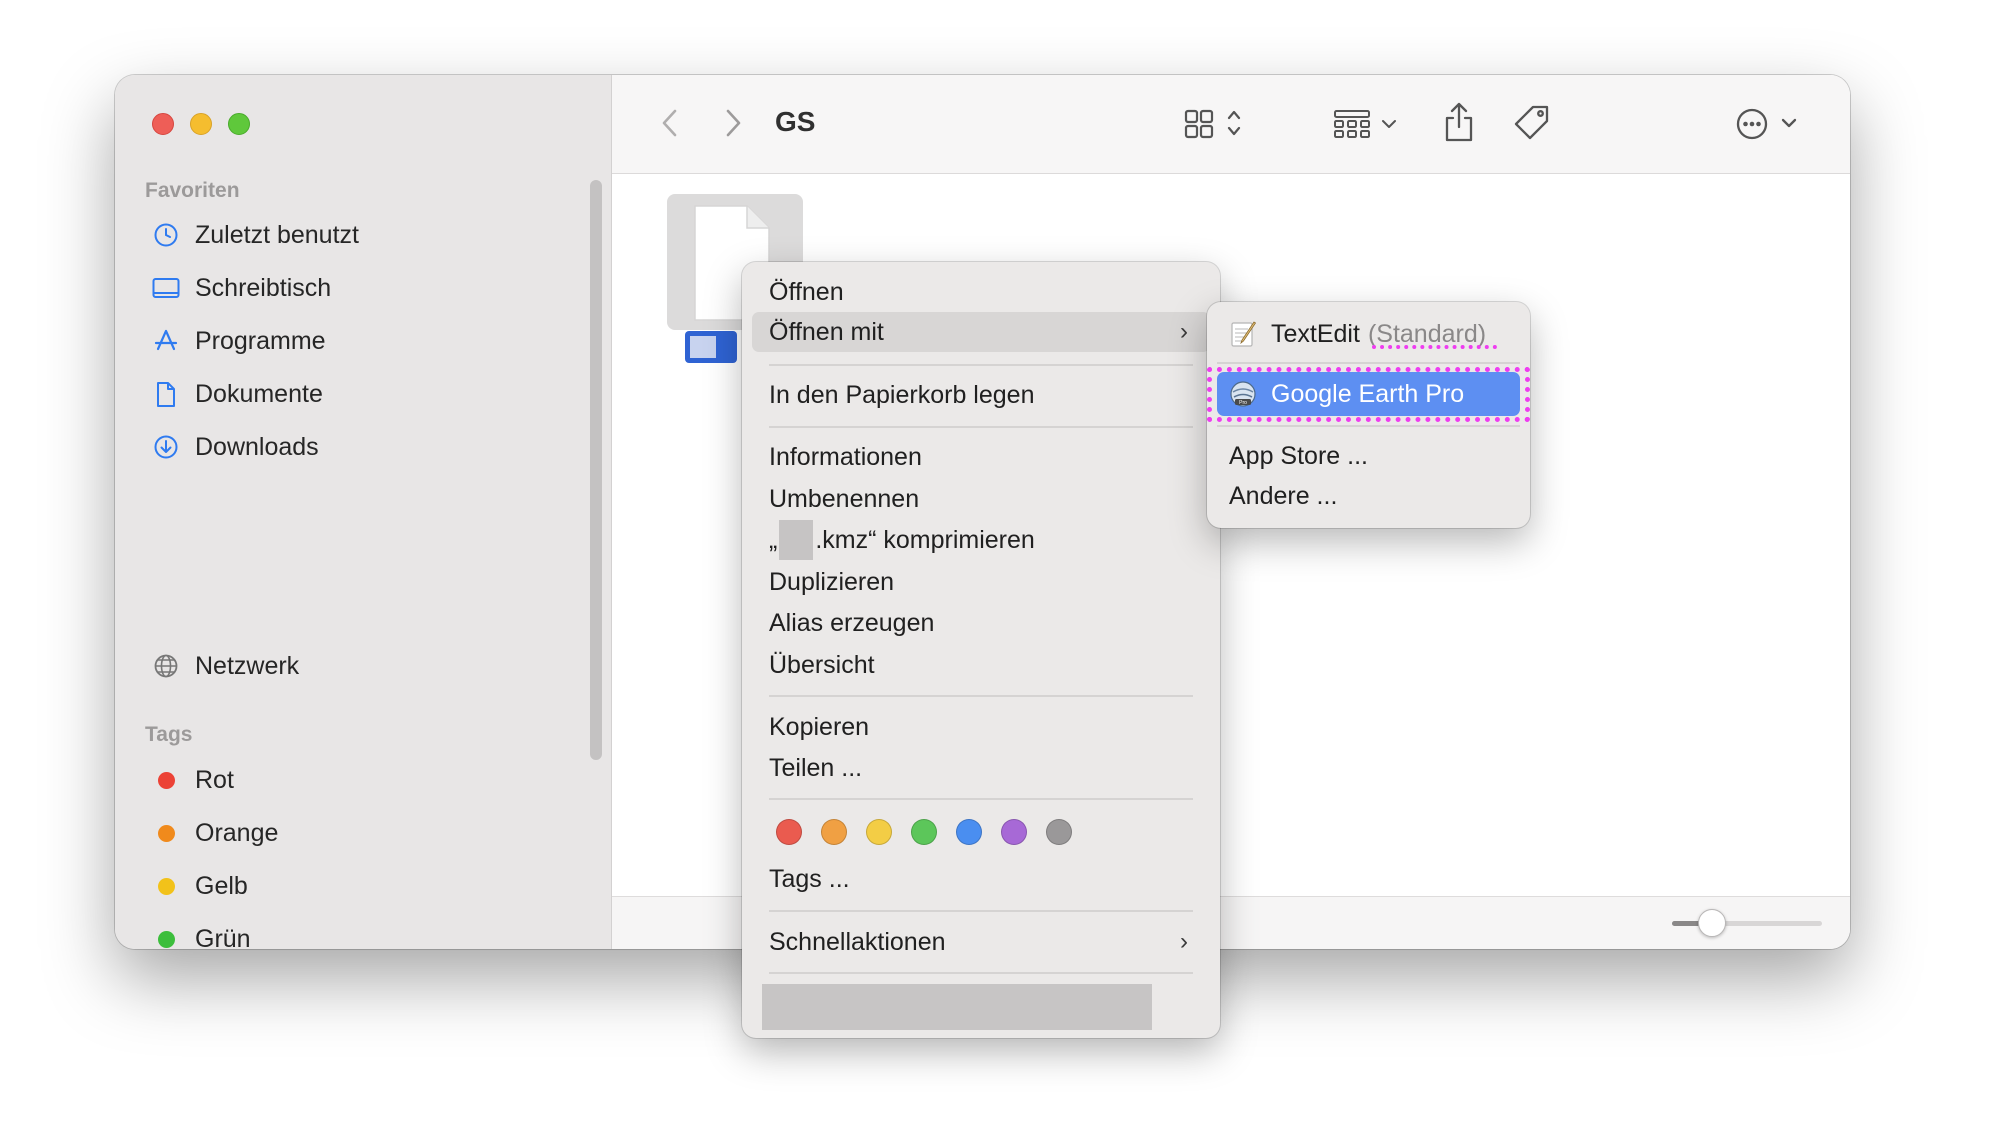 This screenshot has height=1124, width=1994. What do you see at coordinates (169, 734) in the screenshot?
I see `tags-heading: Tags` at bounding box center [169, 734].